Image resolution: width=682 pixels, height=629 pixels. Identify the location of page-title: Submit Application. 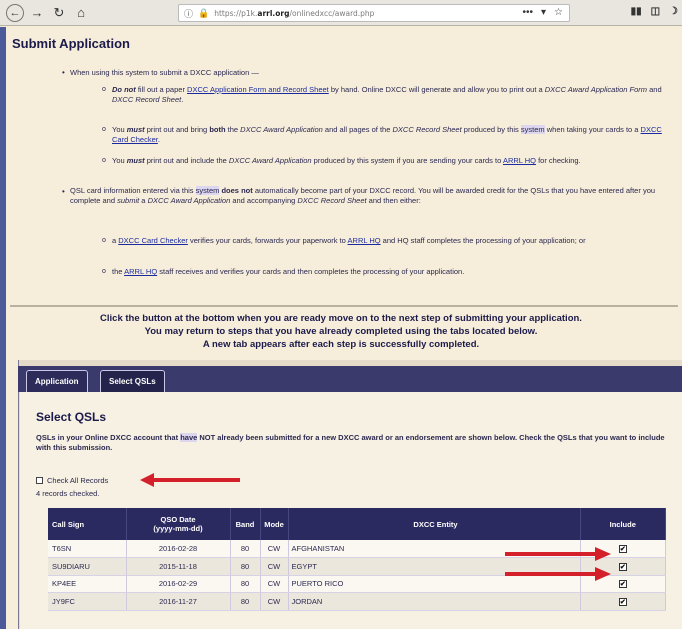
(71, 43).